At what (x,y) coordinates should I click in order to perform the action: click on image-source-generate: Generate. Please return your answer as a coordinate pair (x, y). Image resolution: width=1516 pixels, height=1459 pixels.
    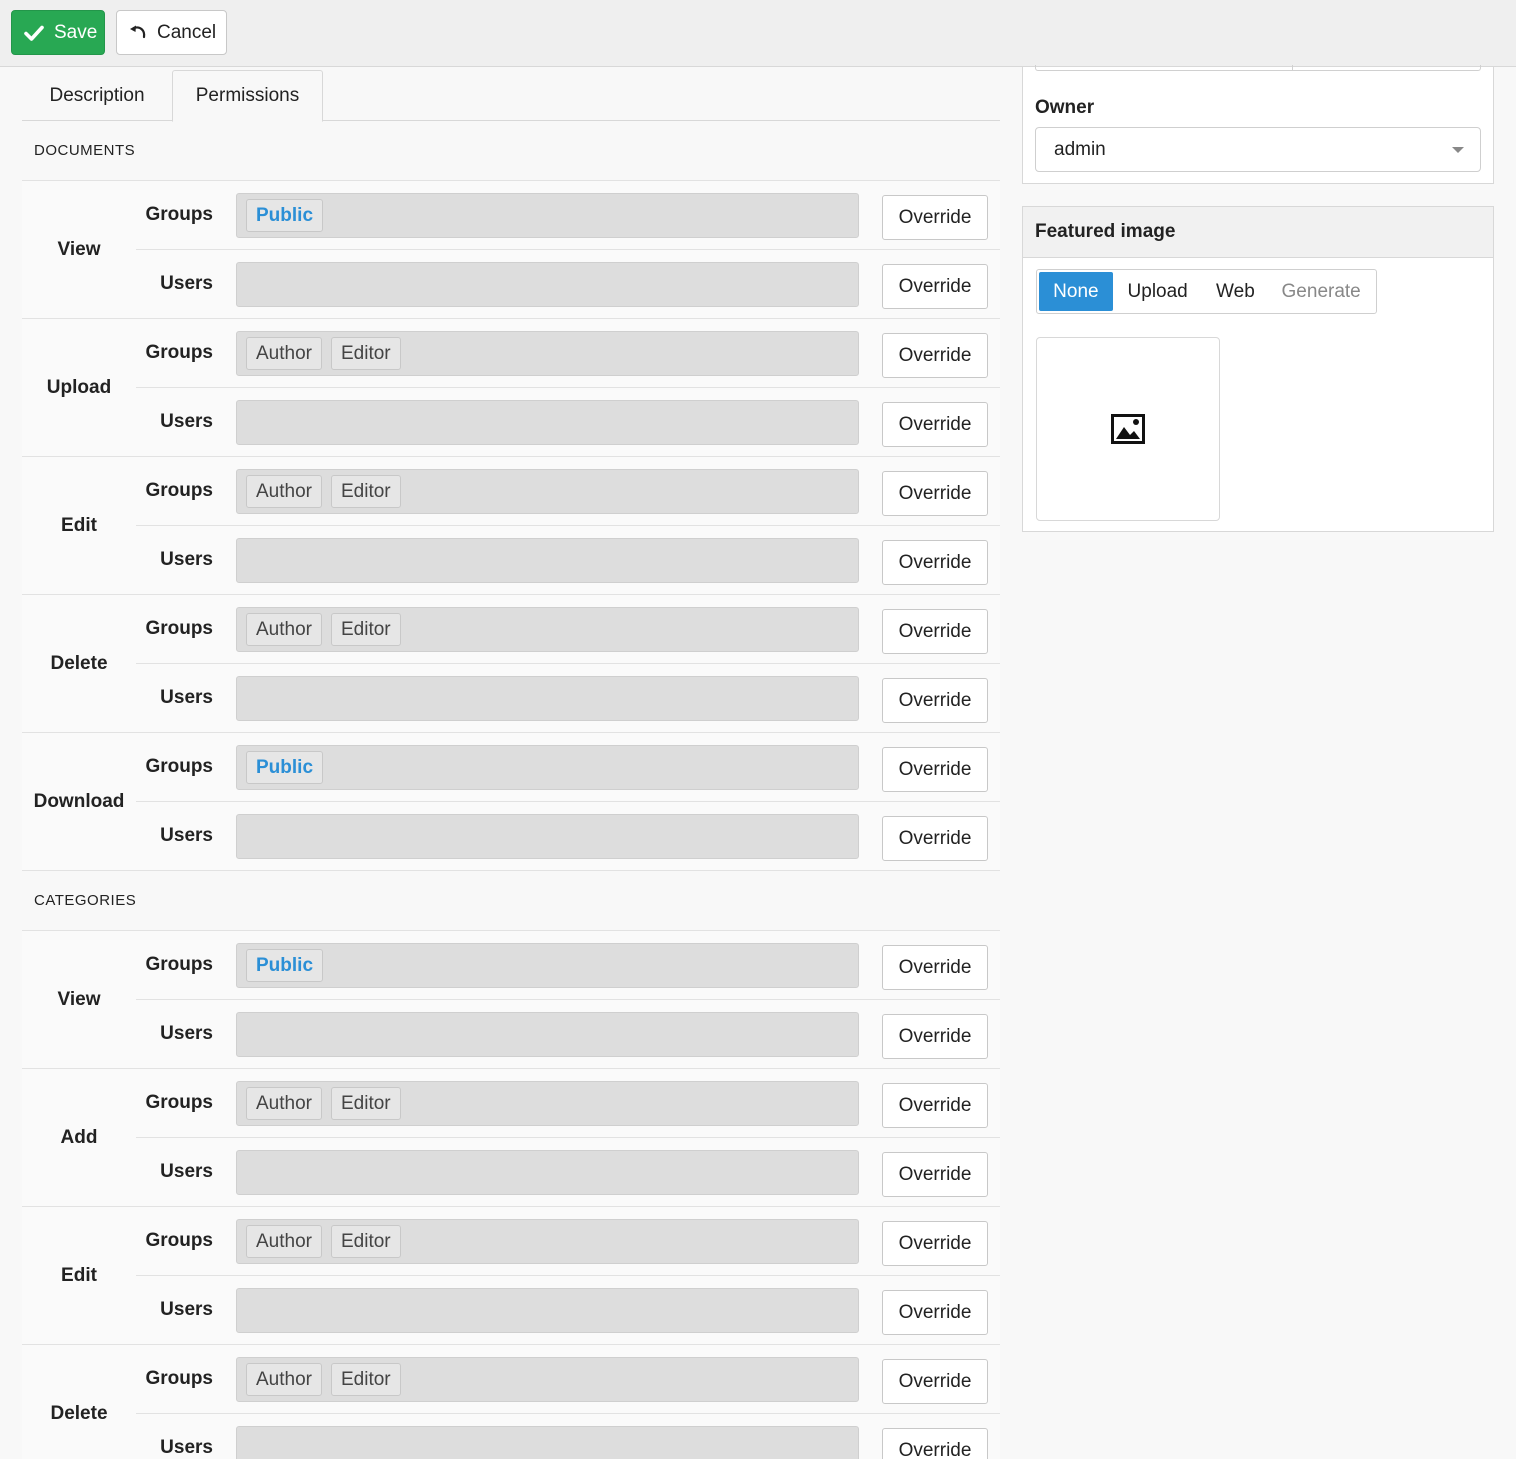
    Looking at the image, I should click on (1321, 291).